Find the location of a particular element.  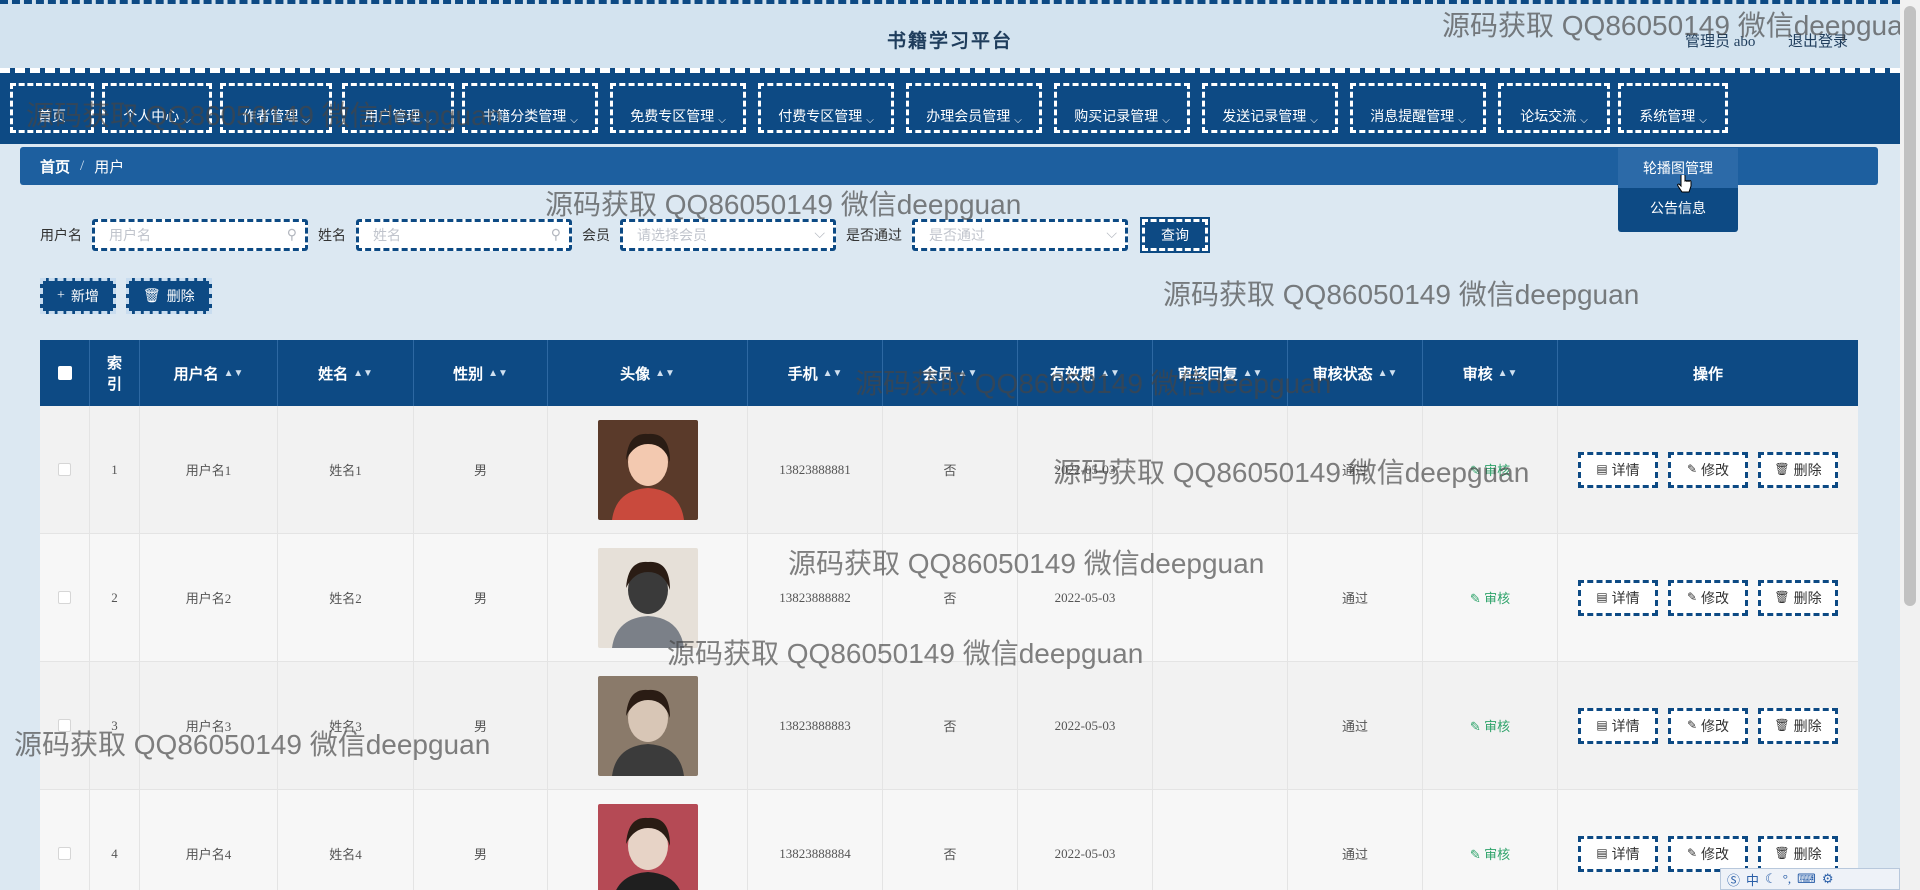

nav-purchase-records: 购买记录管理 ⌵ is located at coordinates (1122, 108).